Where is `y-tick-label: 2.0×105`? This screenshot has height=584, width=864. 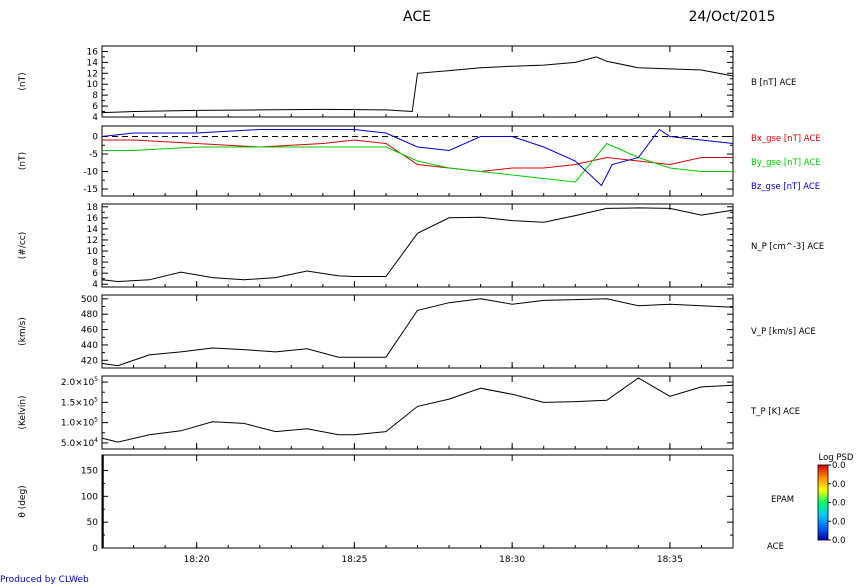
y-tick-label: 2.0×105 is located at coordinates (79, 382).